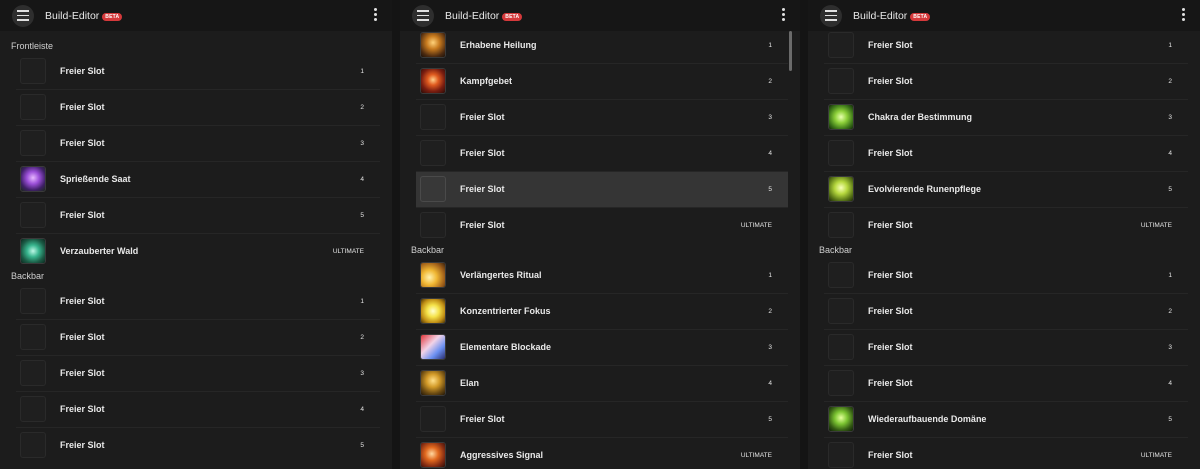 The height and width of the screenshot is (469, 1200). I want to click on skill-slot-row: Wiederaufbauende Domäne 5, so click(1006, 419).